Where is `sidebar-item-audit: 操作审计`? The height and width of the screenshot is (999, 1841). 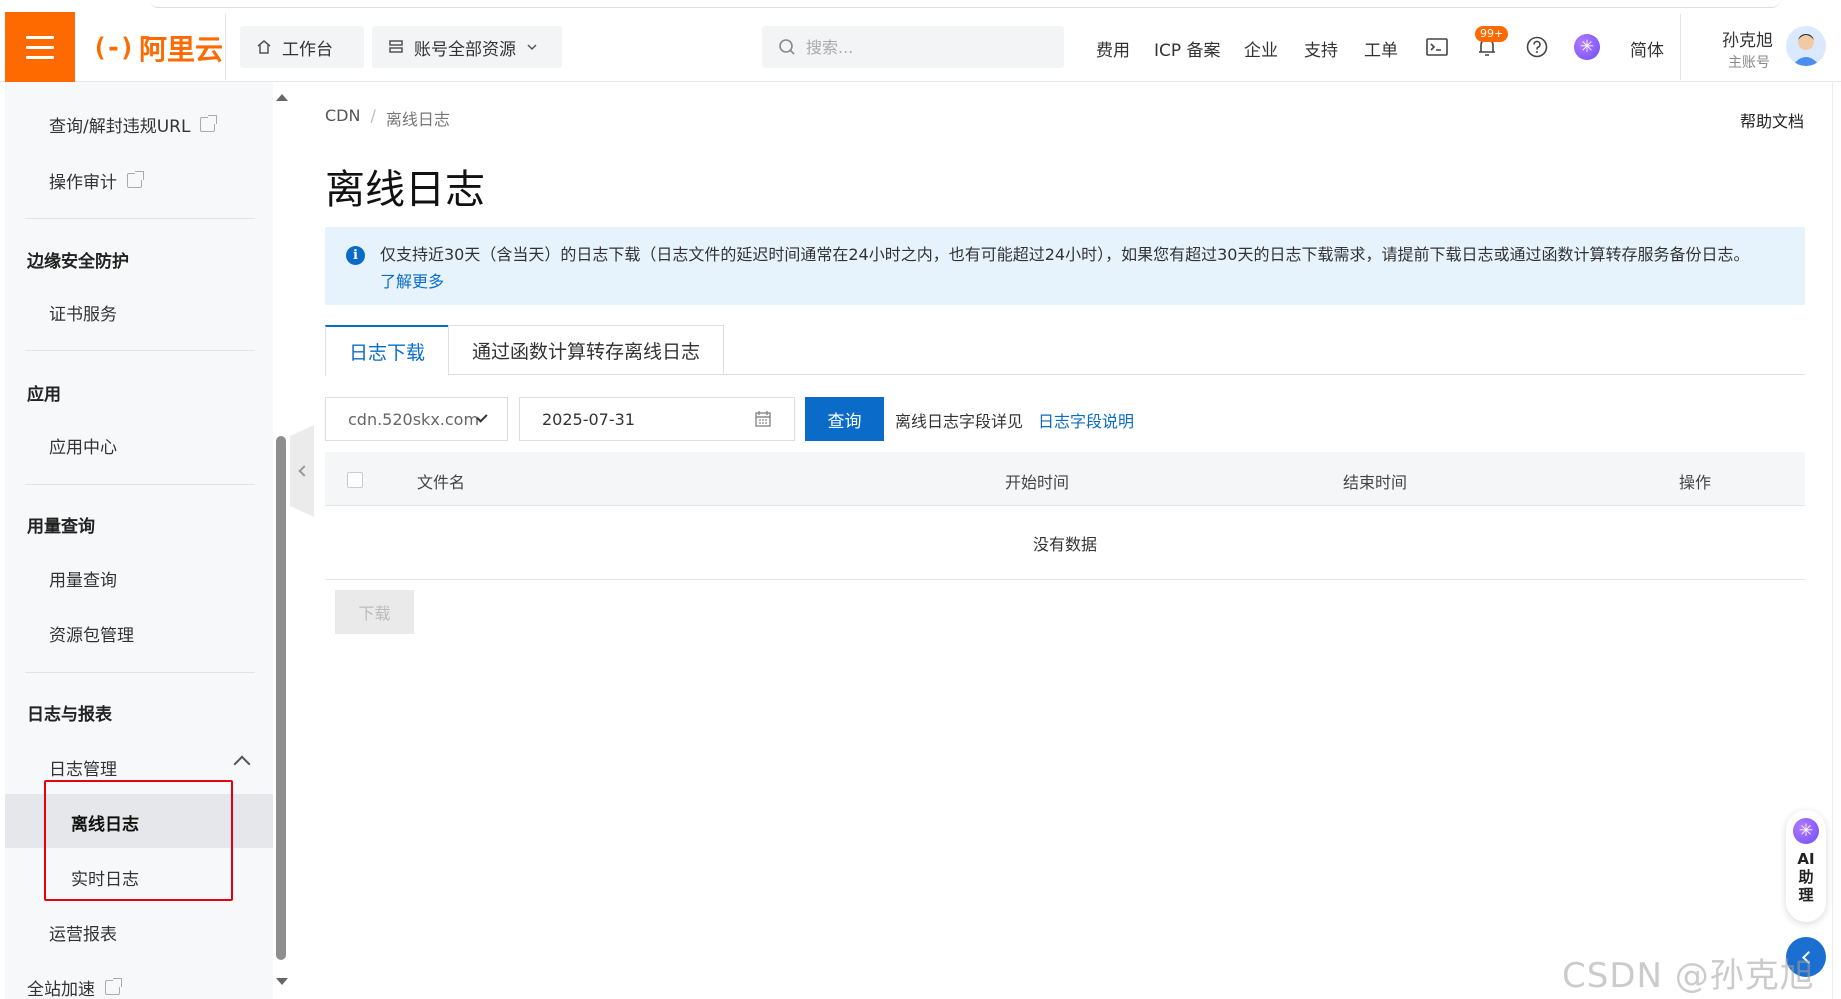
sidebar-item-audit: 操作审计 is located at coordinates (96, 180).